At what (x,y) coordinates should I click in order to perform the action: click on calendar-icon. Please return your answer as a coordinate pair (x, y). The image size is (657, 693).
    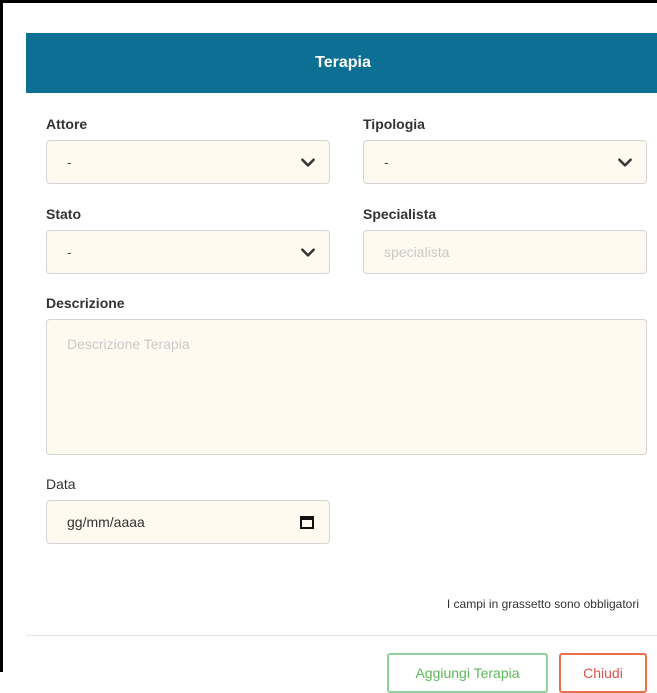
    Looking at the image, I should click on (307, 522).